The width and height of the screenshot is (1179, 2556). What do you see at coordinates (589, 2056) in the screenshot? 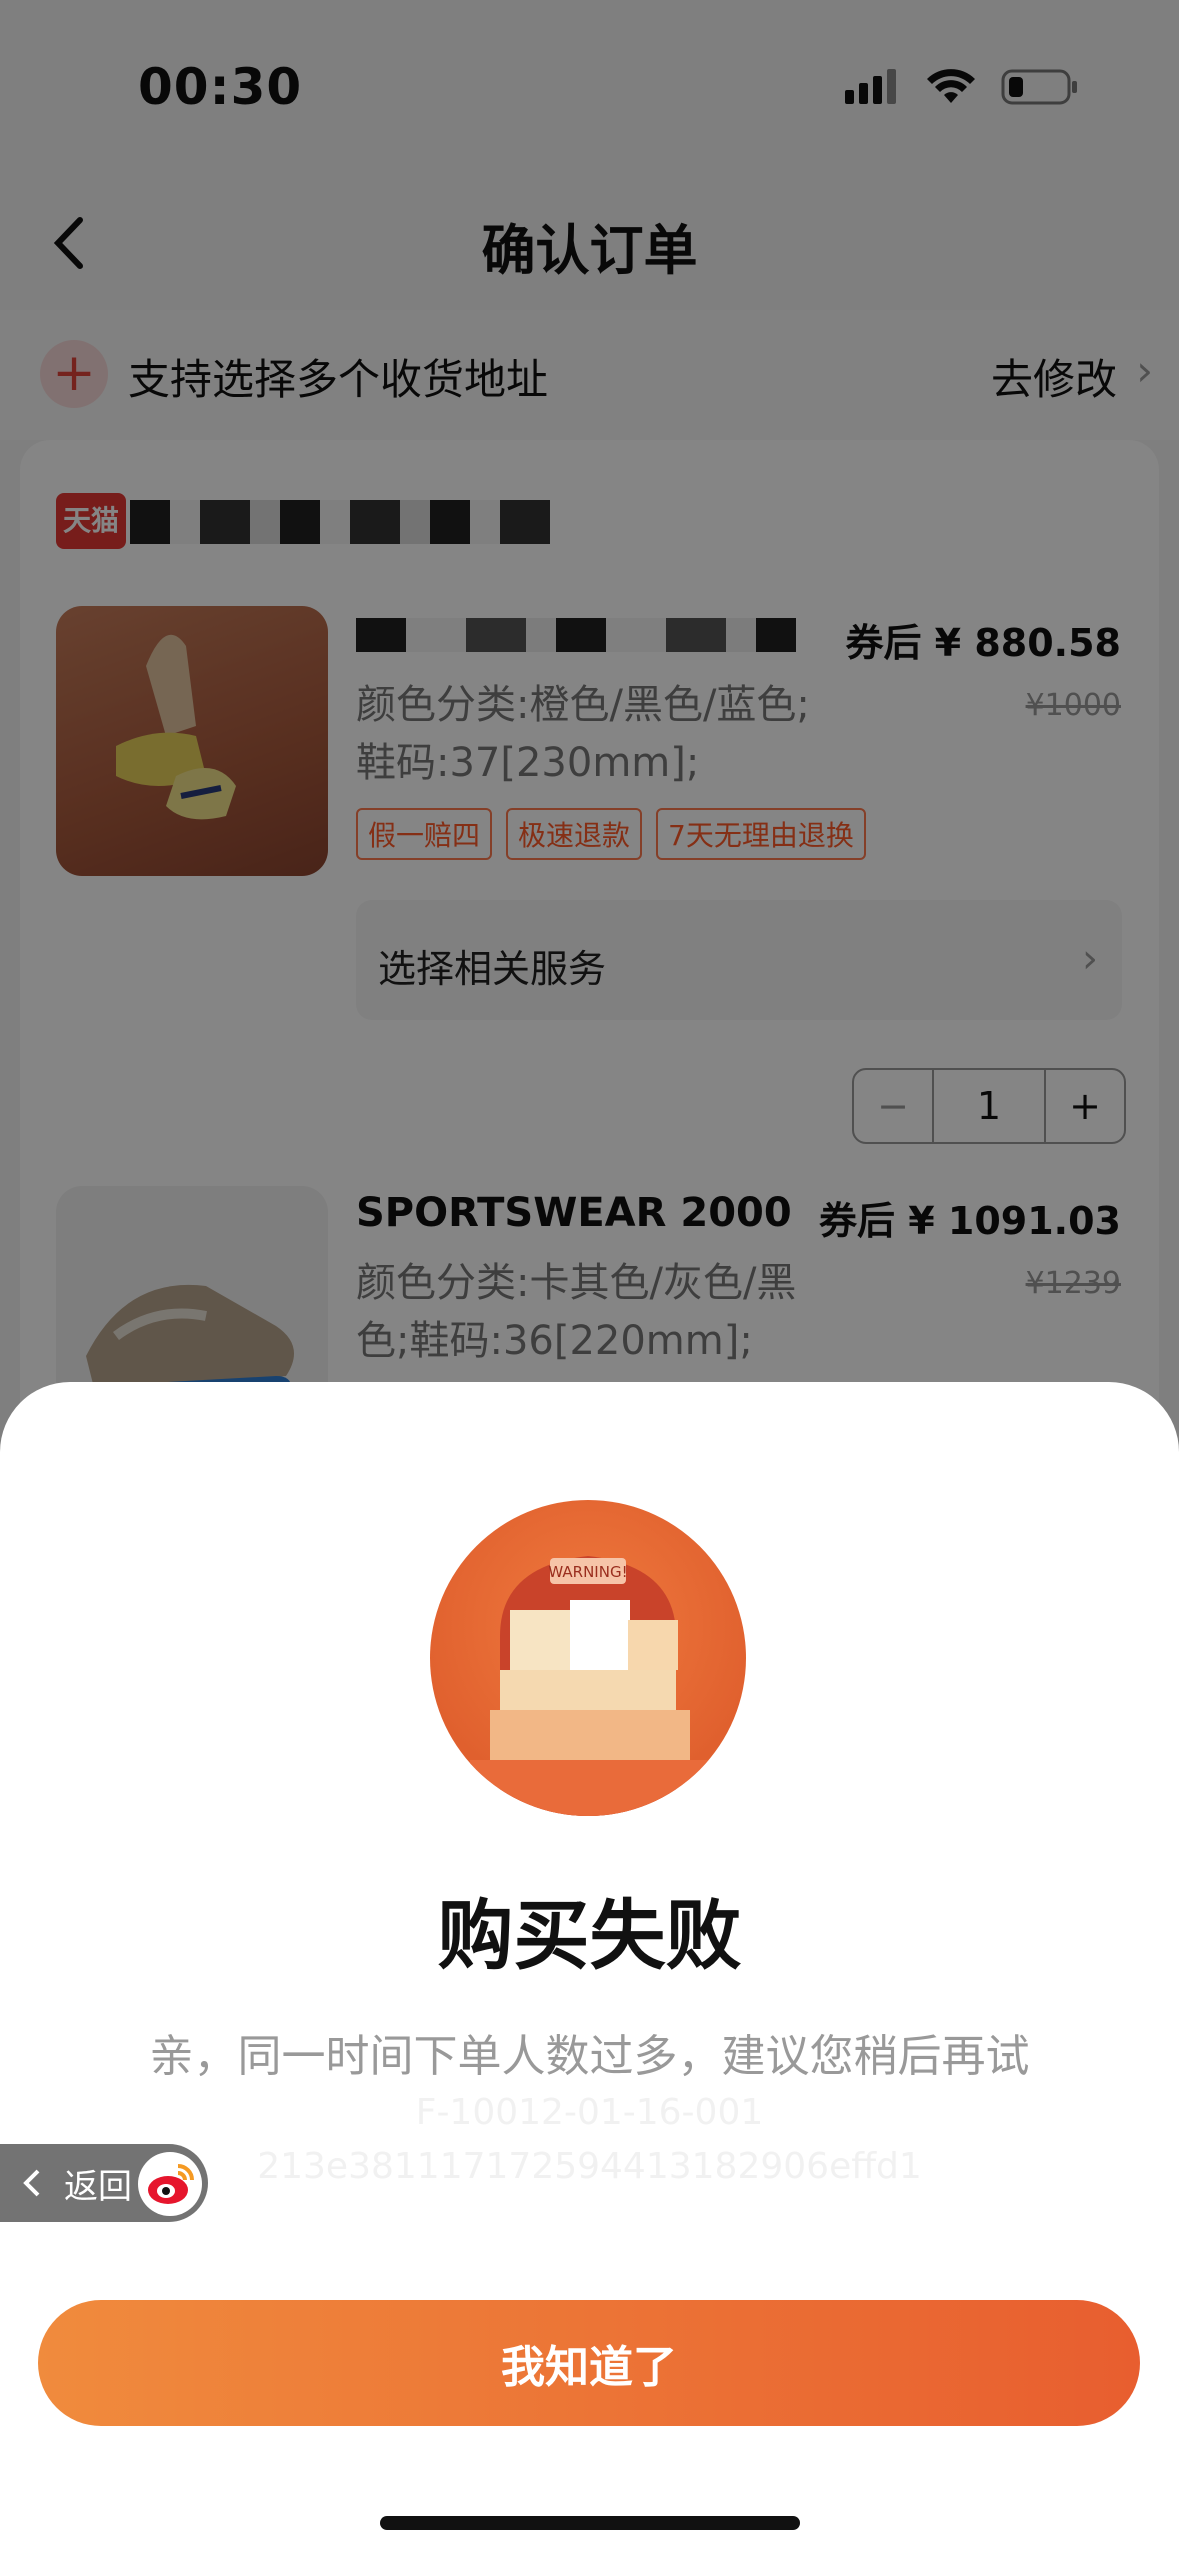
I see `dialog-message: 亲，同一时间下单人数过多，建议您稍后再试` at bounding box center [589, 2056].